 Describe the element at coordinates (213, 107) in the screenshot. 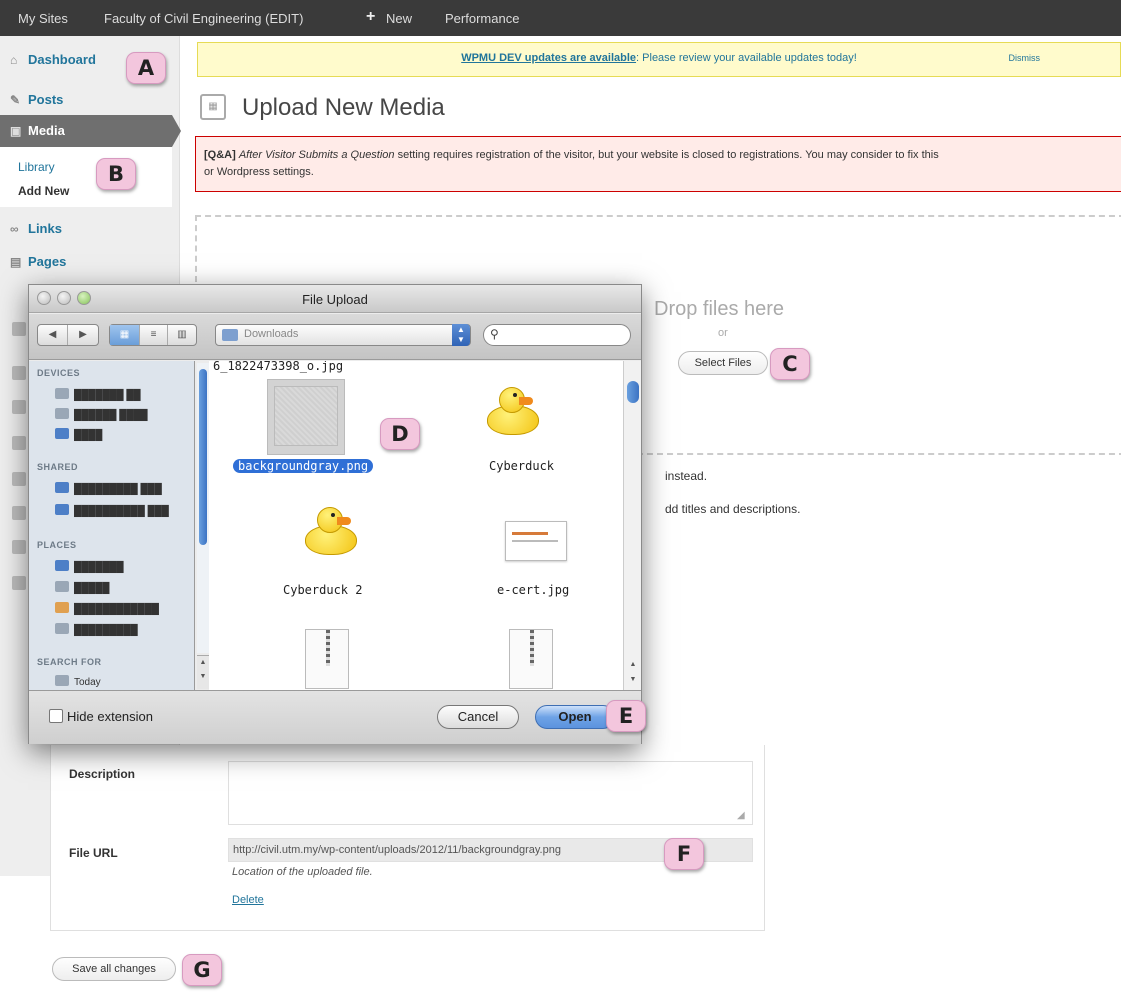

I see `media-upload-icon: ▦` at that location.